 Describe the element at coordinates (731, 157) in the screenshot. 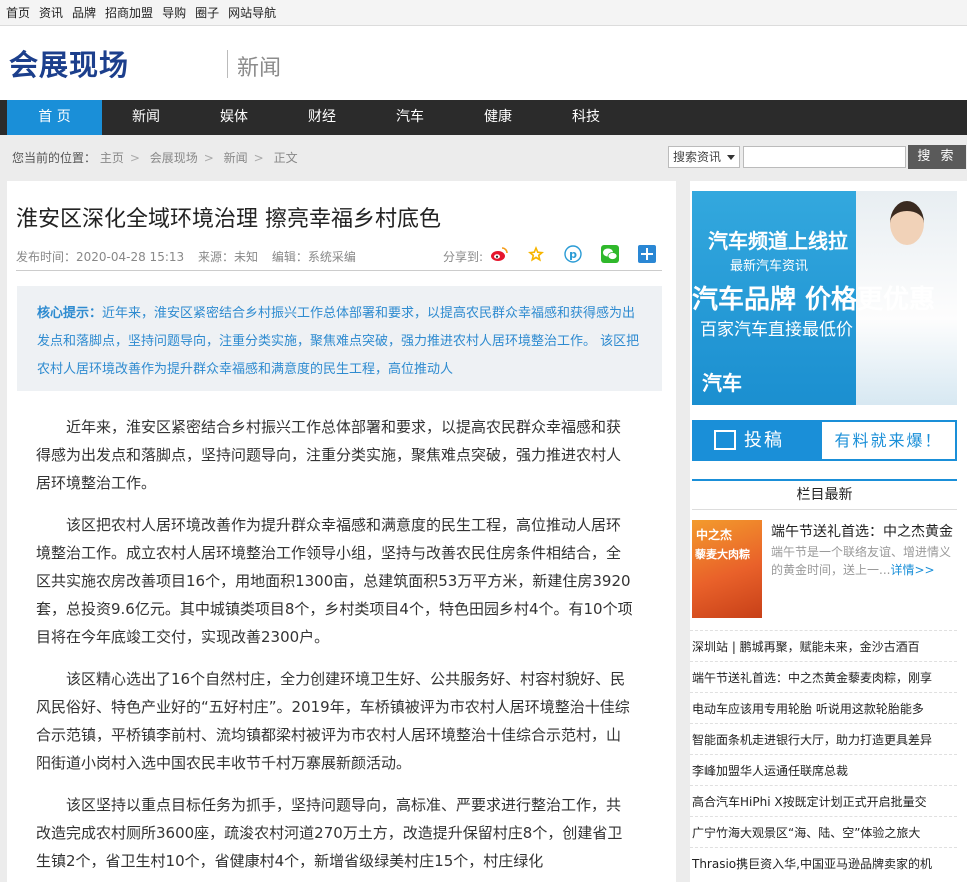

I see `caret-down-icon` at that location.